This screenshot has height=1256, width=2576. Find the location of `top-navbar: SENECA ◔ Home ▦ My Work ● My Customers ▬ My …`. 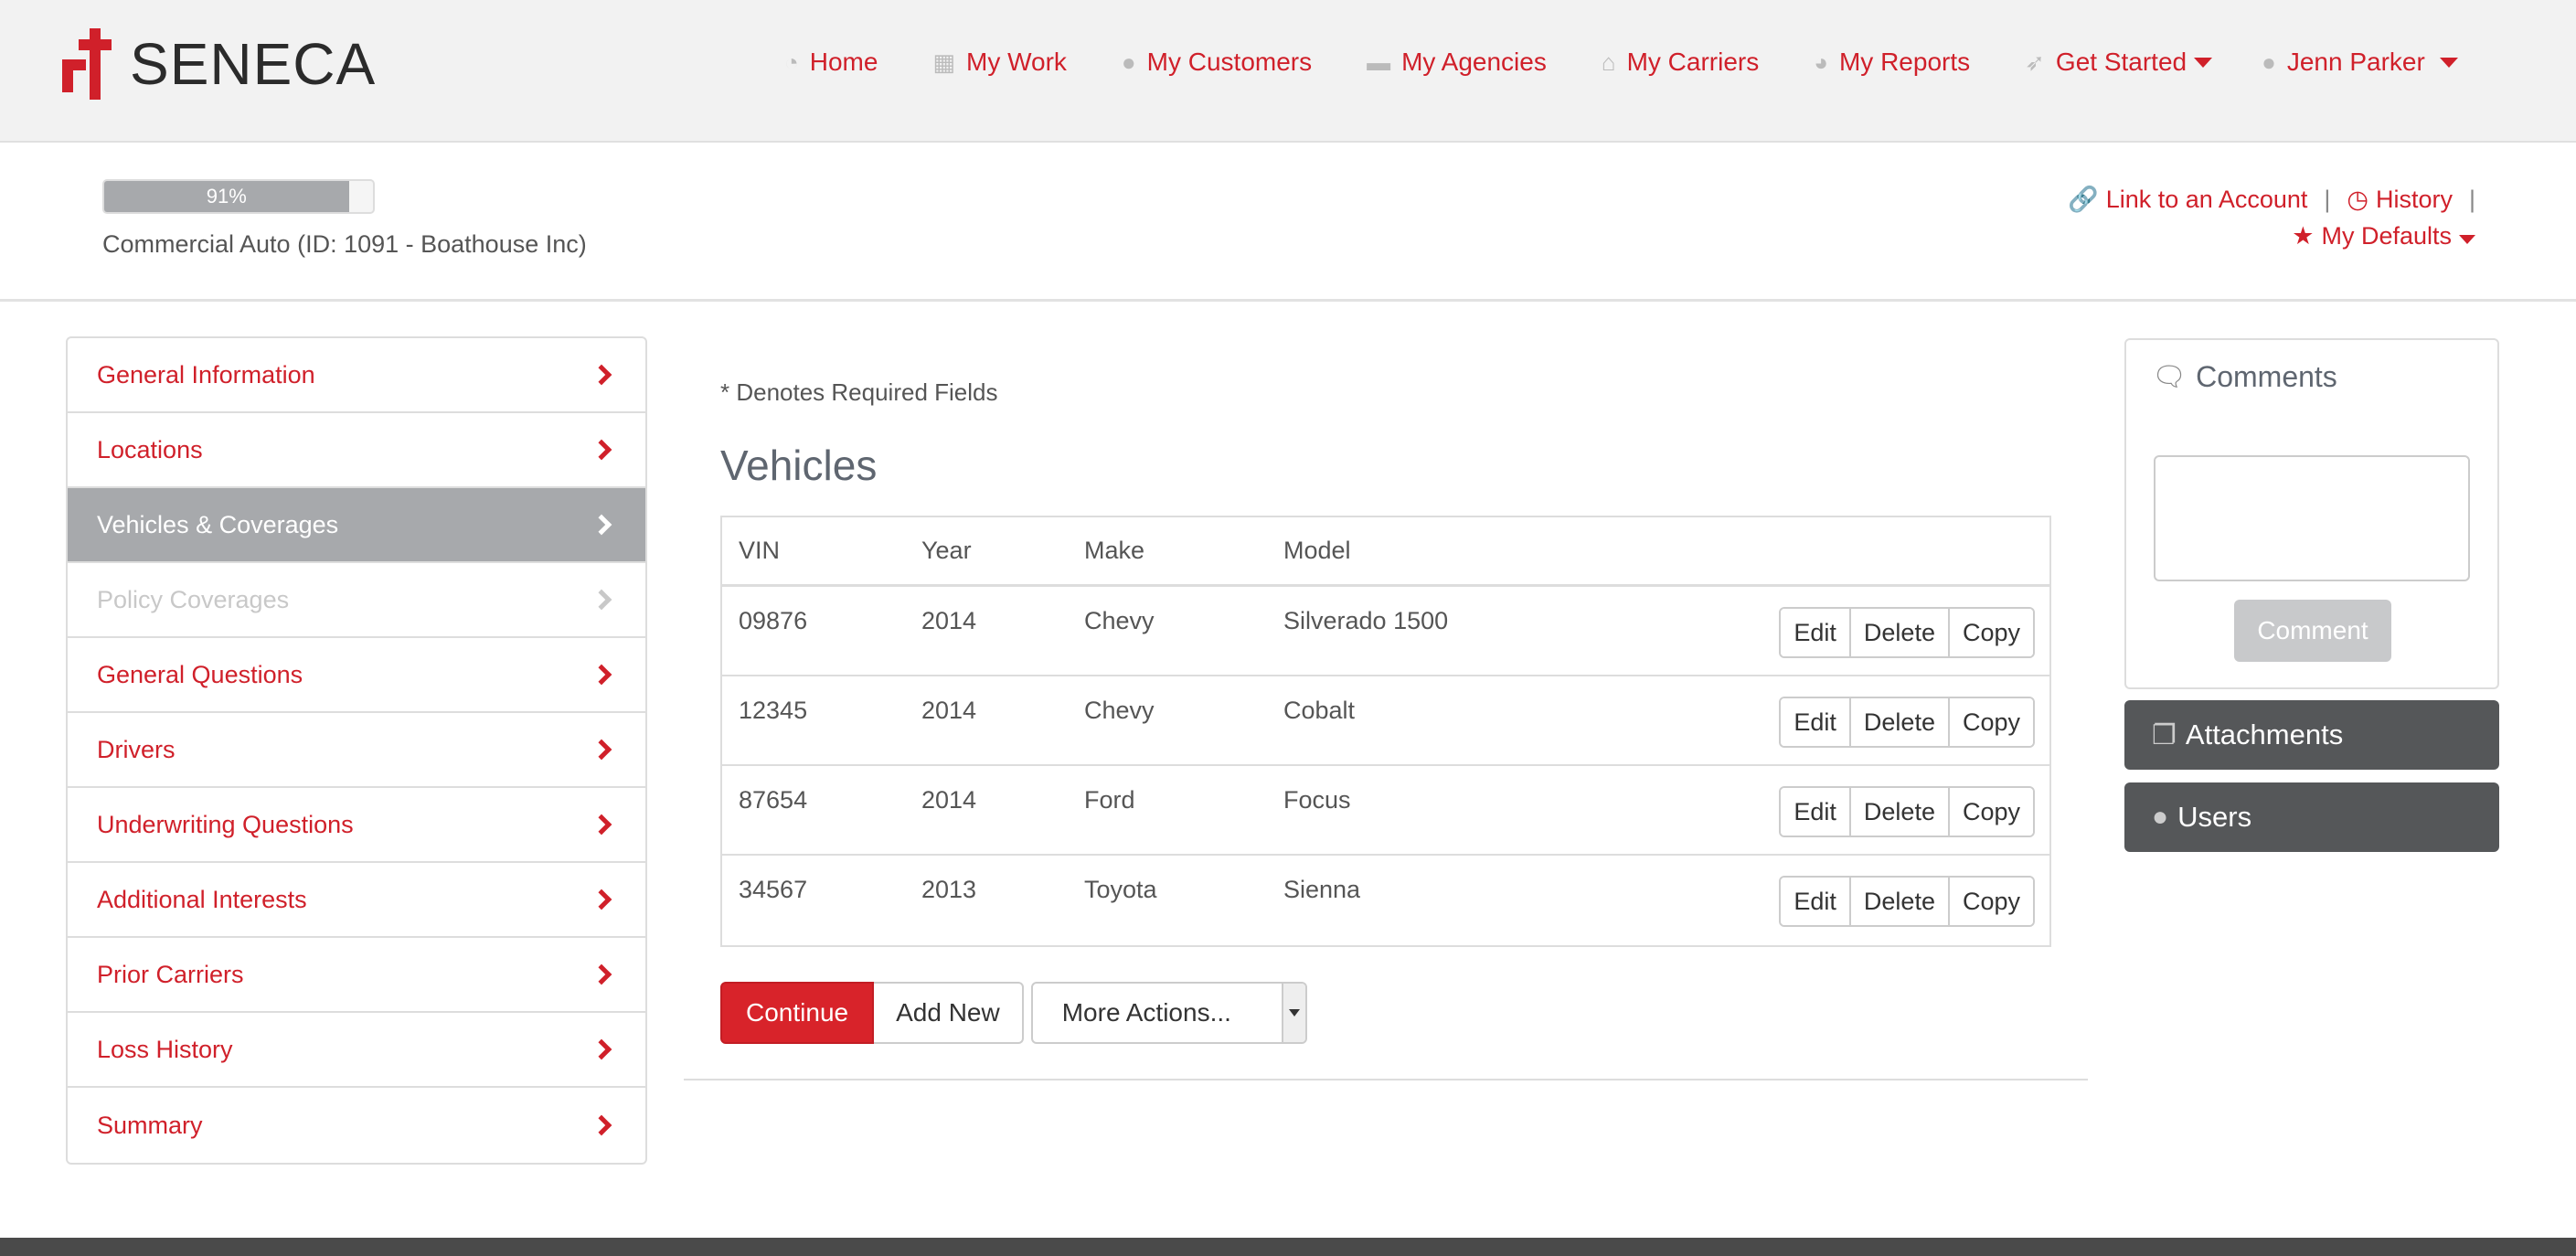

top-navbar: SENECA ◔ Home ▦ My Work ● My Customers ▬ My … is located at coordinates (1288, 71).